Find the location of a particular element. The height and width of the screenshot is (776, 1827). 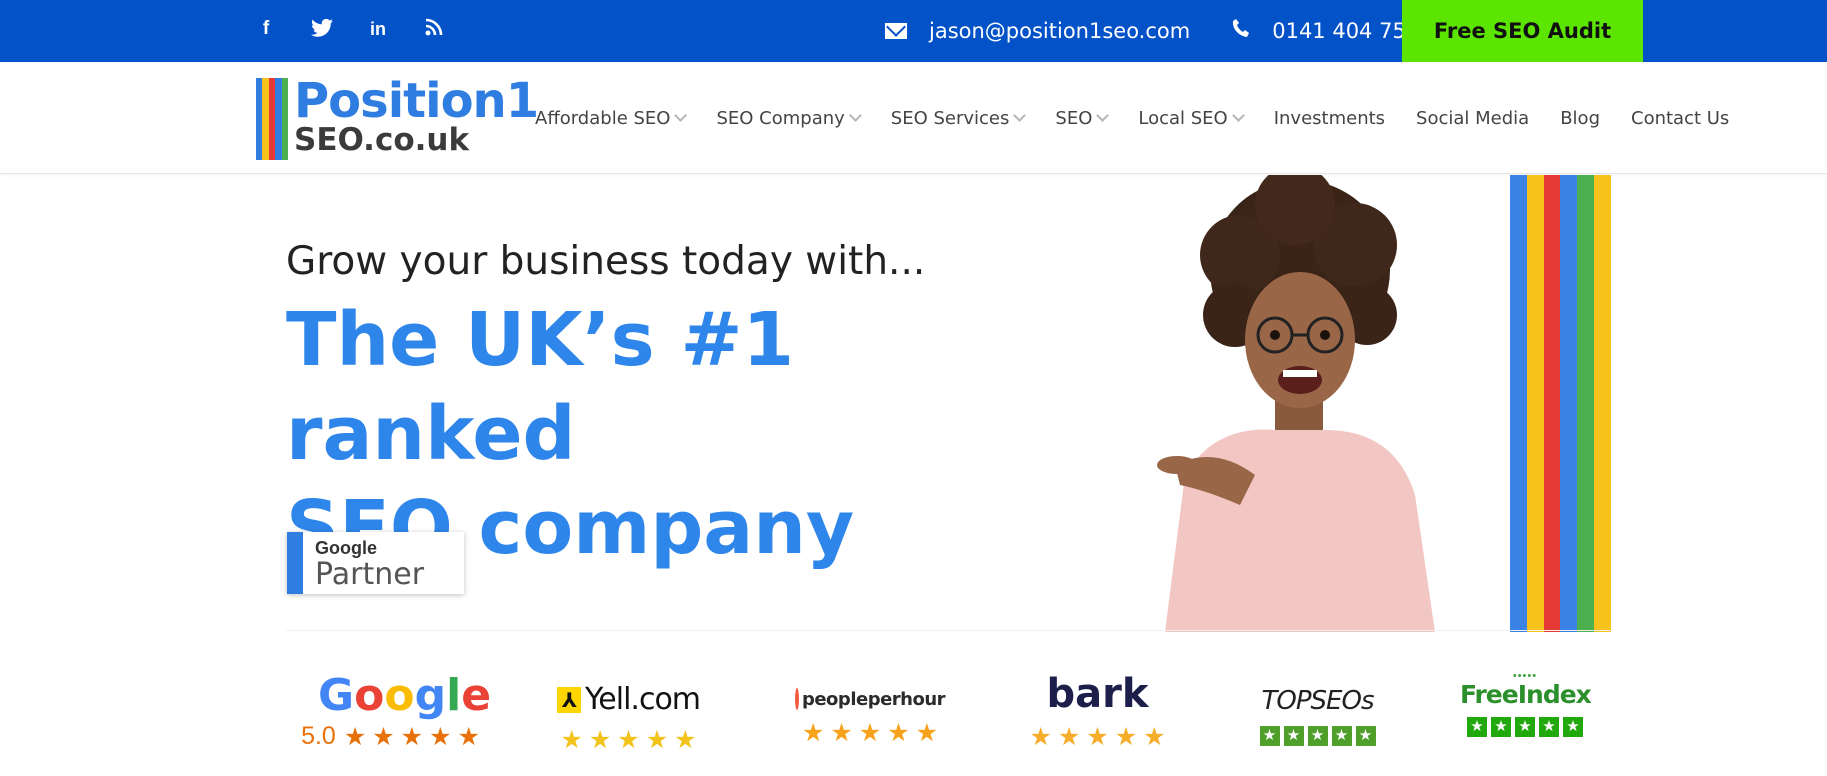

review-freeindex: ••••• FreeIndex ★ ★ ★ ★ ★ is located at coordinates (1526, 703).